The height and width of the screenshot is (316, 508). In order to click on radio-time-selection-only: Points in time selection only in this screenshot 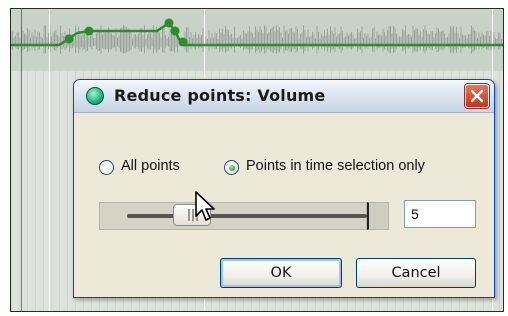, I will do `click(354, 168)`.